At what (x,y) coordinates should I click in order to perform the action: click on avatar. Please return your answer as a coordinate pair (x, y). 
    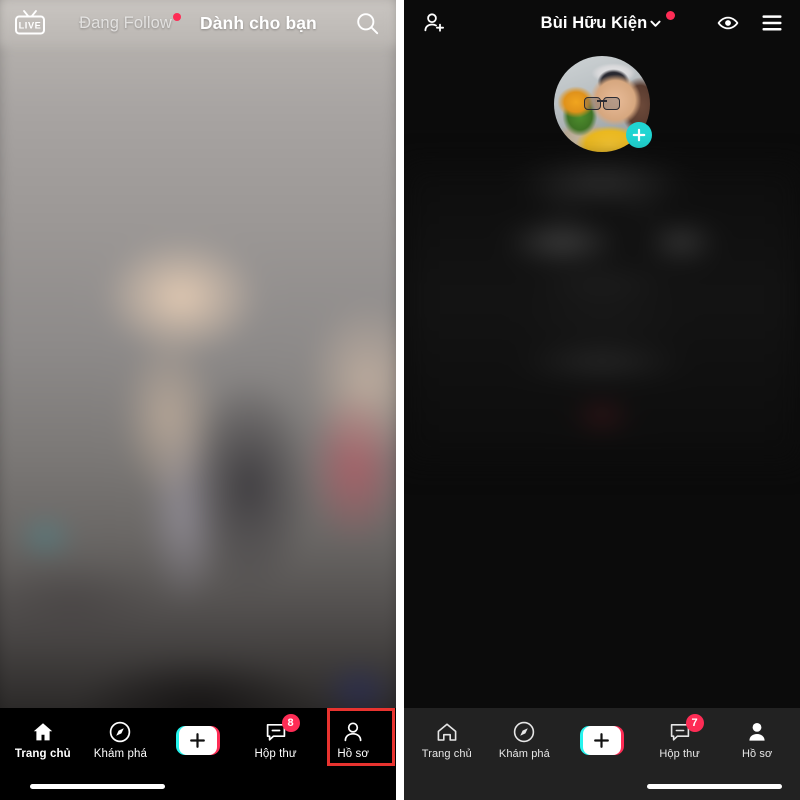
    Looking at the image, I should click on (603, 104).